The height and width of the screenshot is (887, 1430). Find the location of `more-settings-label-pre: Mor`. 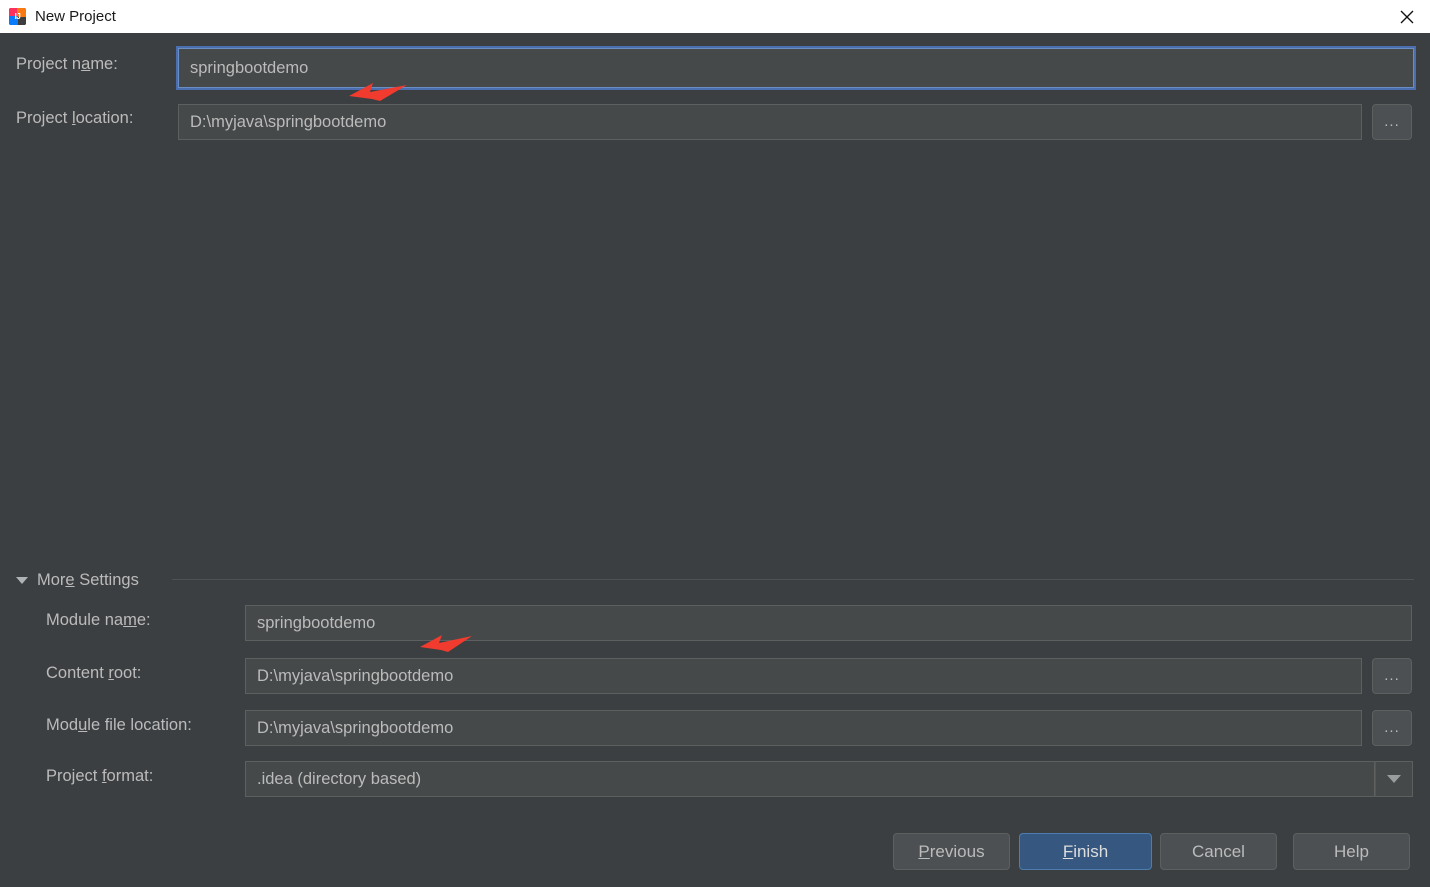

more-settings-label-pre: Mor is located at coordinates (51, 580).